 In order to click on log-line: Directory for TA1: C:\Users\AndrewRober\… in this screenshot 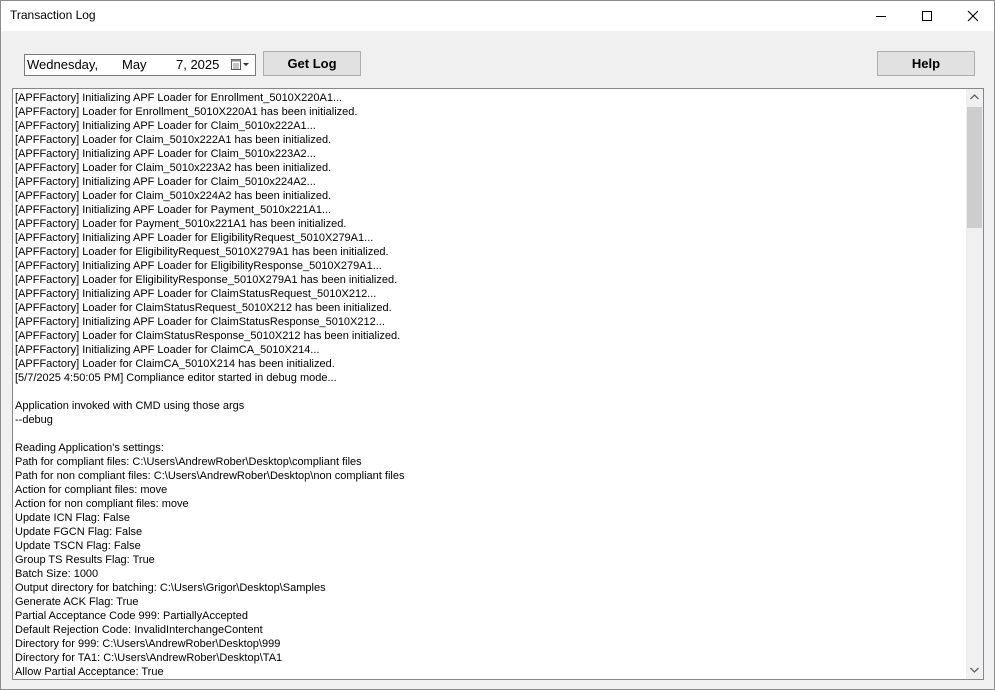, I will do `click(149, 658)`.